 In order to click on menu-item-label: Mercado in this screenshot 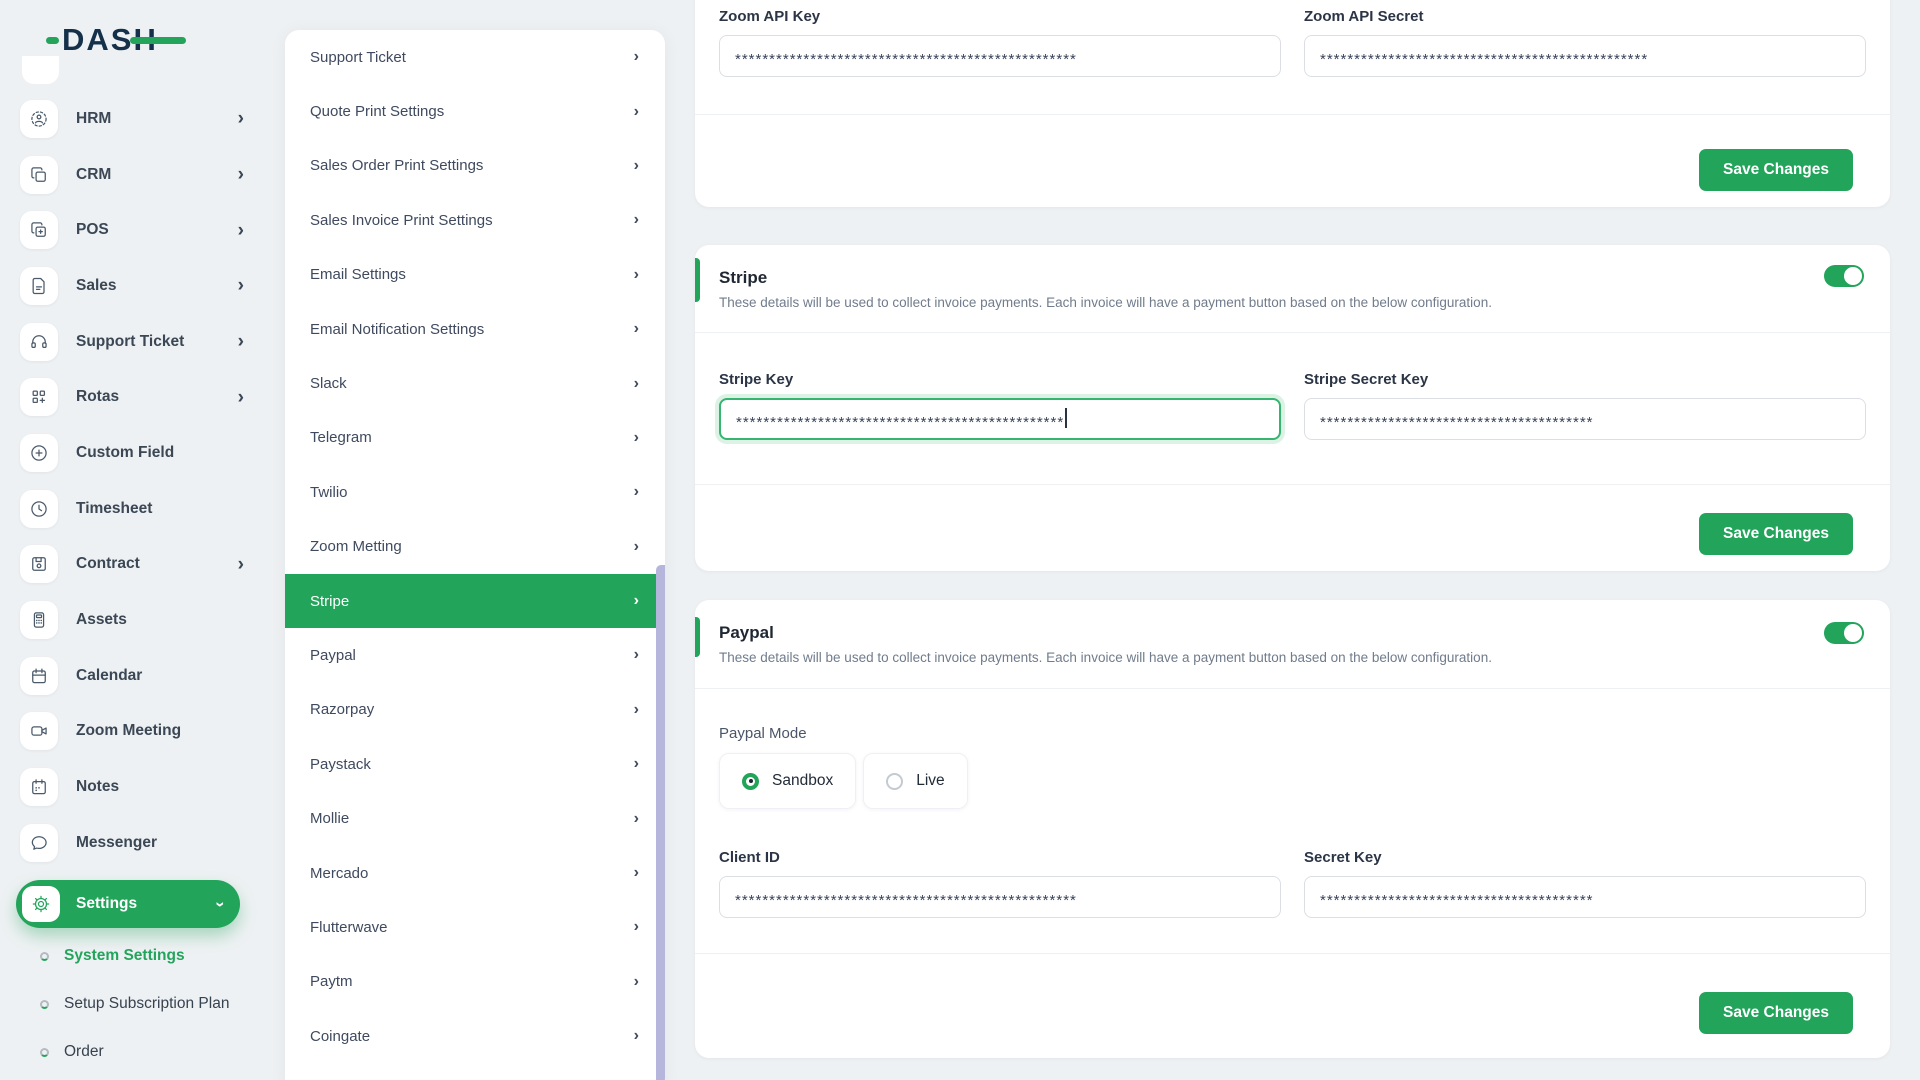, I will do `click(339, 873)`.